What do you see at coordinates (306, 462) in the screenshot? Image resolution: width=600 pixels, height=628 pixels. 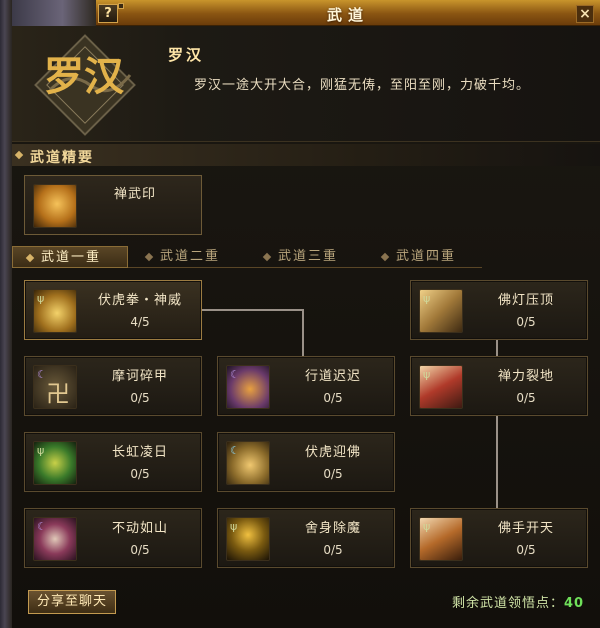 I see `skill-card: ☾ 伏虎迎佛 0/5` at bounding box center [306, 462].